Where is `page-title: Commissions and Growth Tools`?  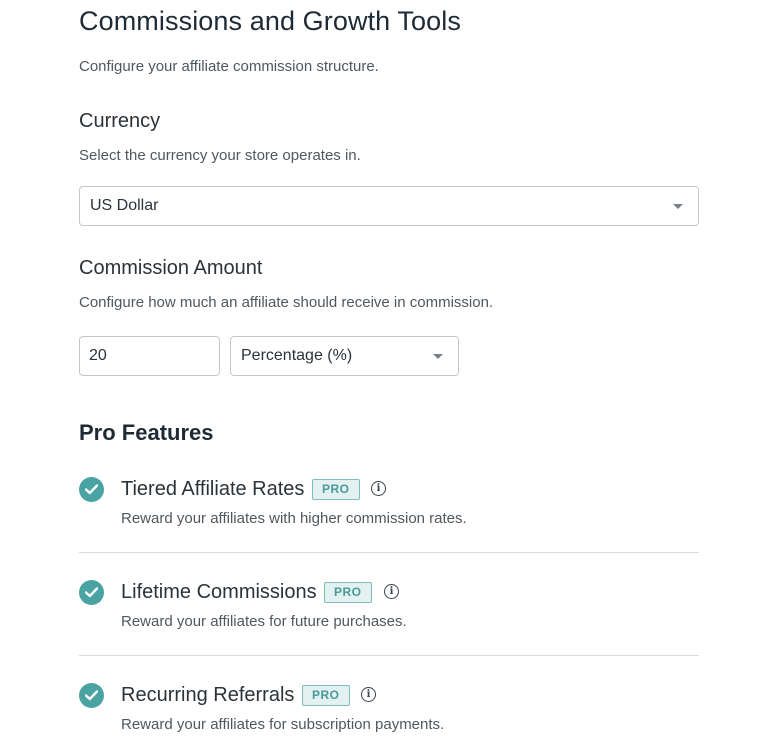
page-title: Commissions and Growth Tools is located at coordinates (270, 21).